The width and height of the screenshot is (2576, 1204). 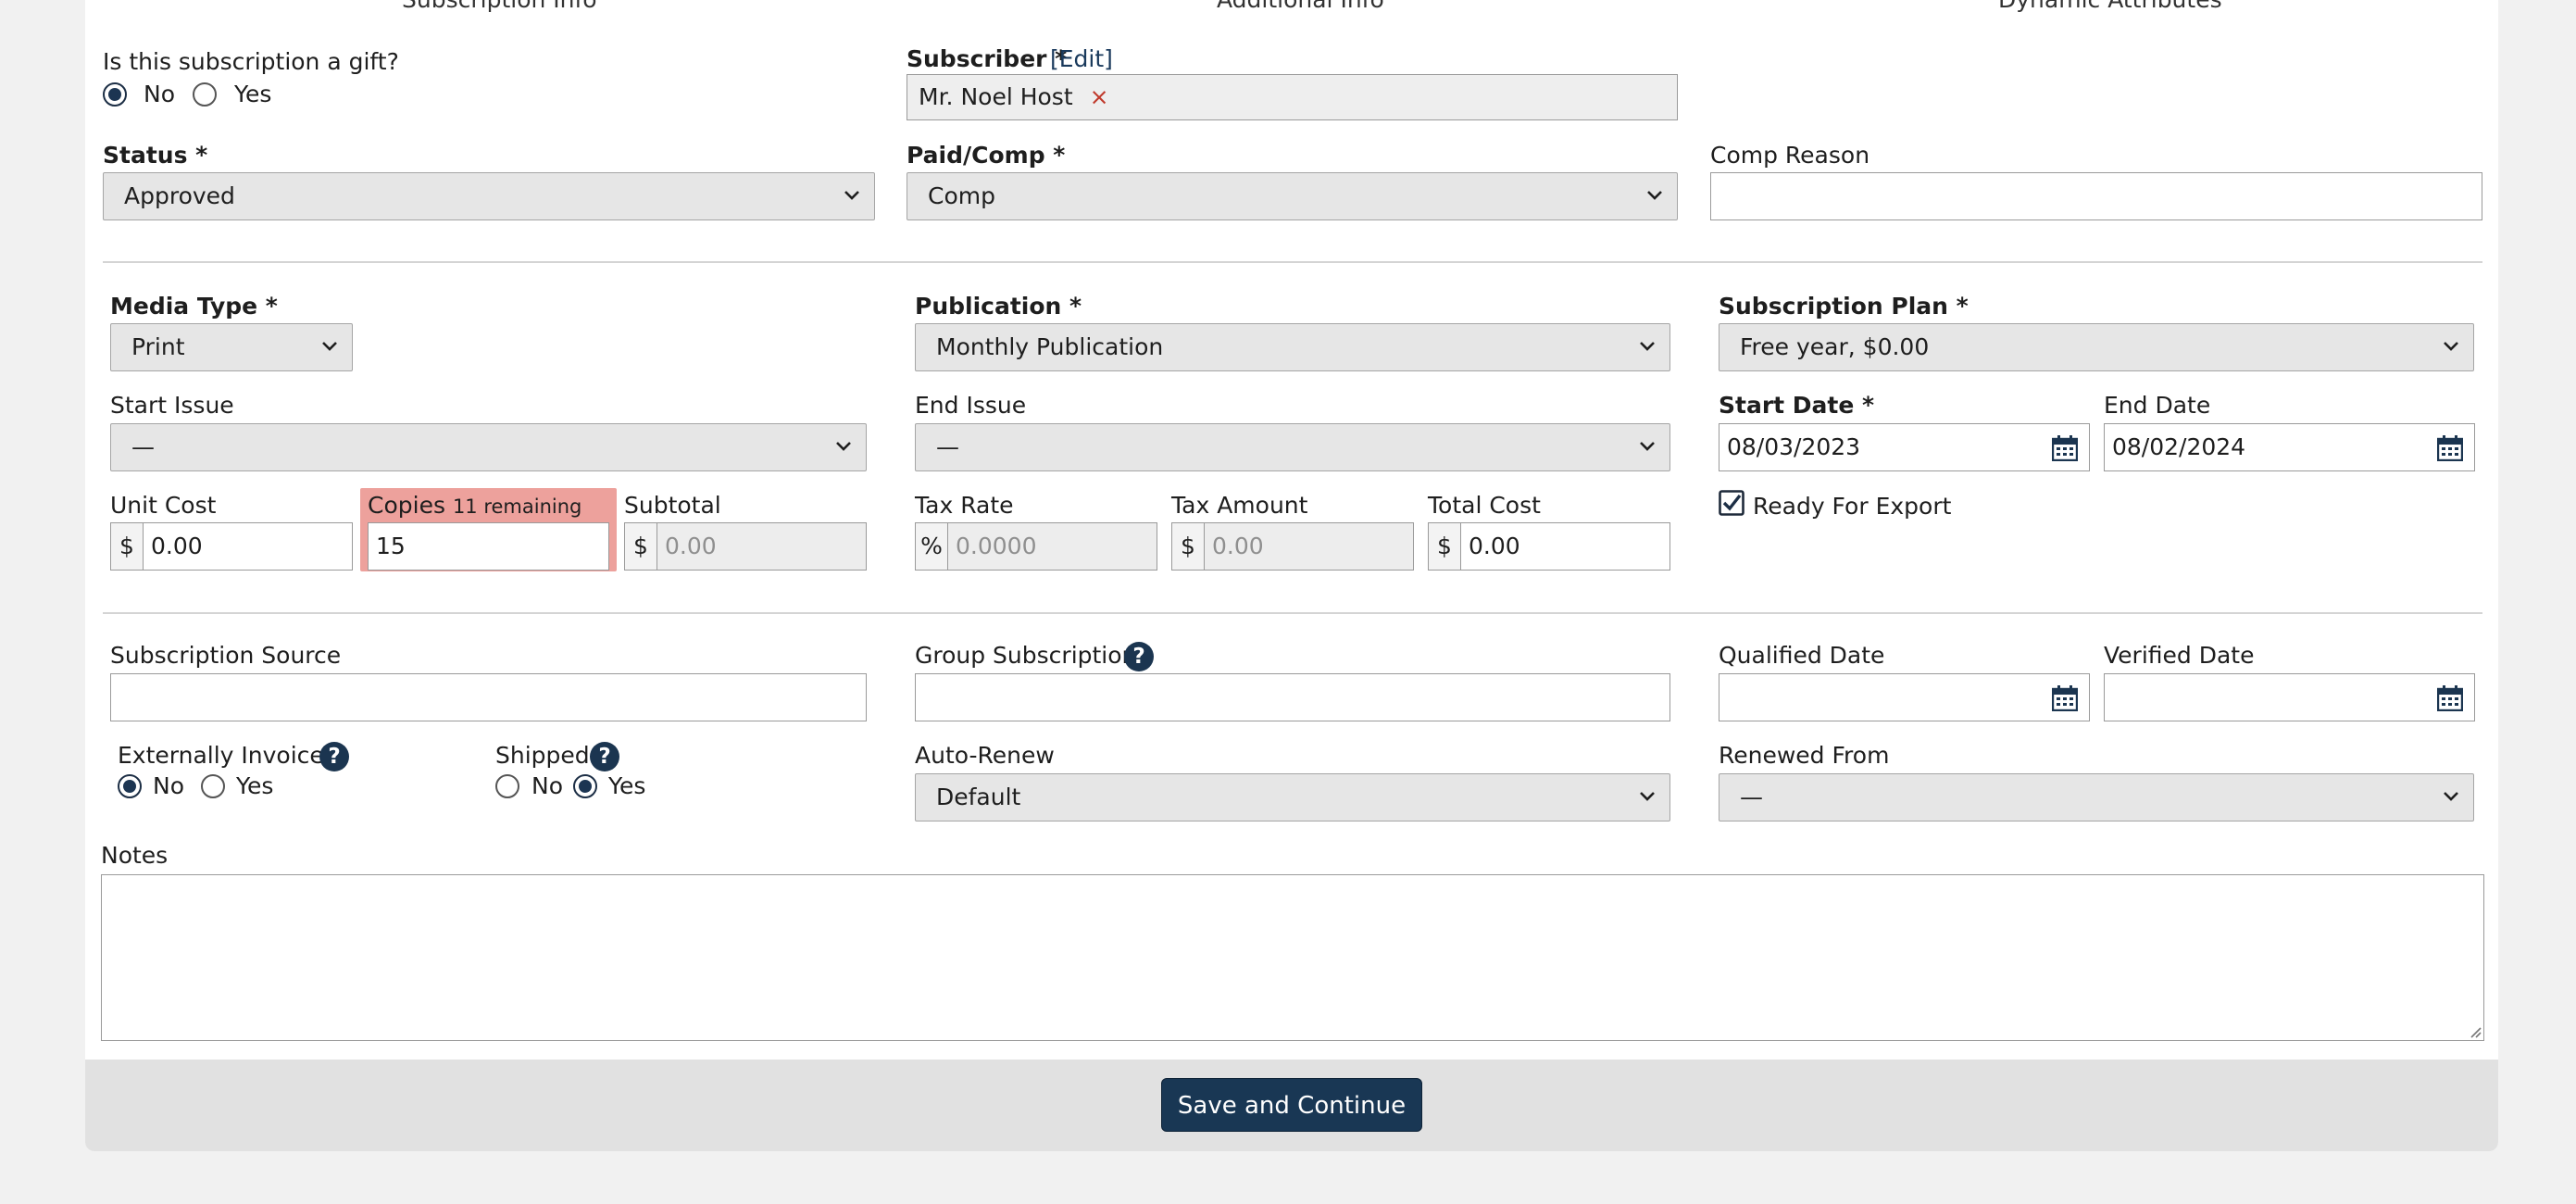 What do you see at coordinates (999, 306) in the screenshot?
I see `publication-label: Publication *` at bounding box center [999, 306].